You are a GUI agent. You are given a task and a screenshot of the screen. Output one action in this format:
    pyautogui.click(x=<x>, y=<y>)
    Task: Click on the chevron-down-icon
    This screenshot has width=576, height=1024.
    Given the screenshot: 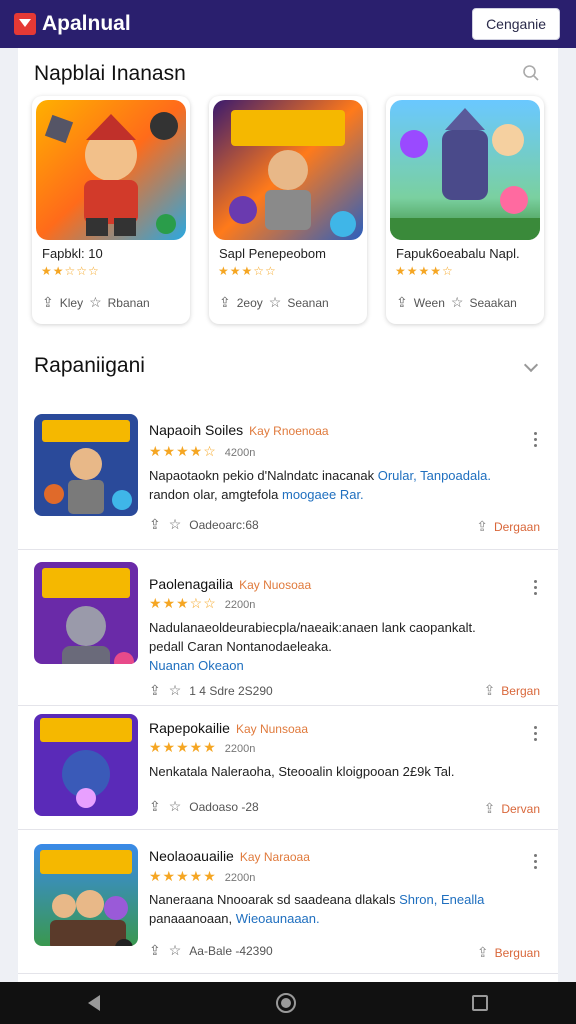 What is the action you would take?
    pyautogui.click(x=531, y=365)
    